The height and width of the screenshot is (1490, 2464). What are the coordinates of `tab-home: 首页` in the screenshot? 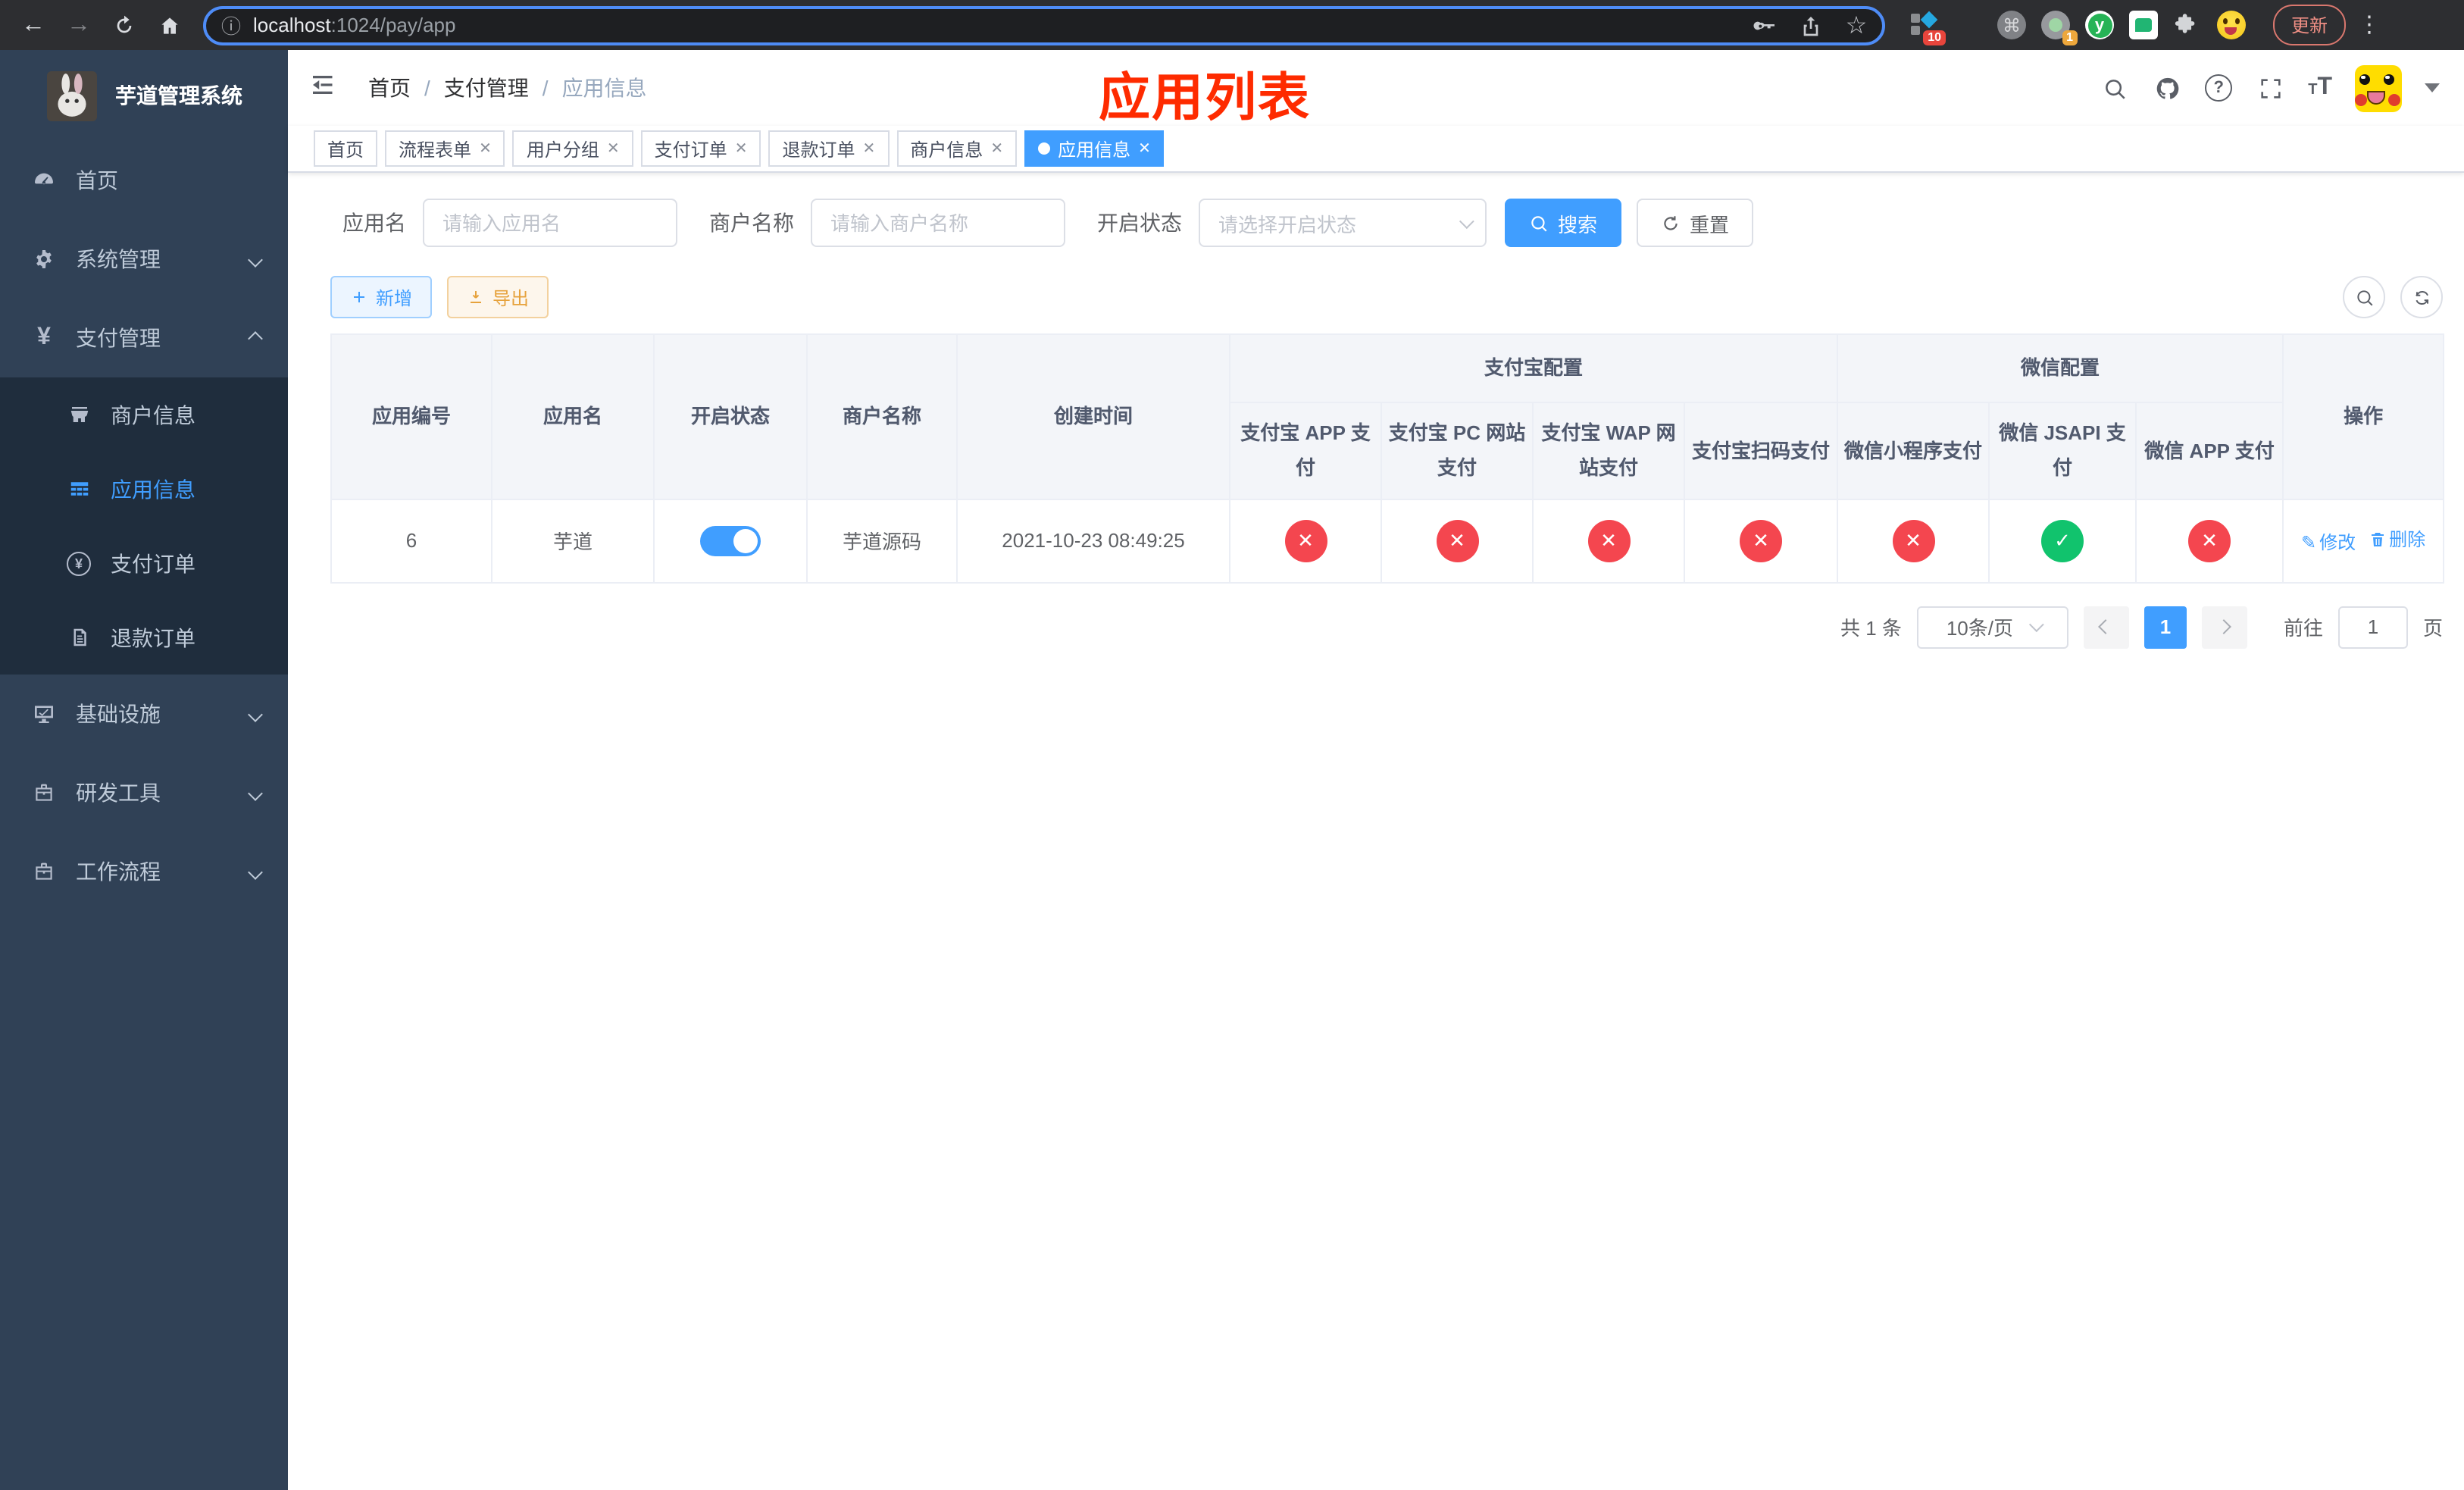 It's located at (346, 148).